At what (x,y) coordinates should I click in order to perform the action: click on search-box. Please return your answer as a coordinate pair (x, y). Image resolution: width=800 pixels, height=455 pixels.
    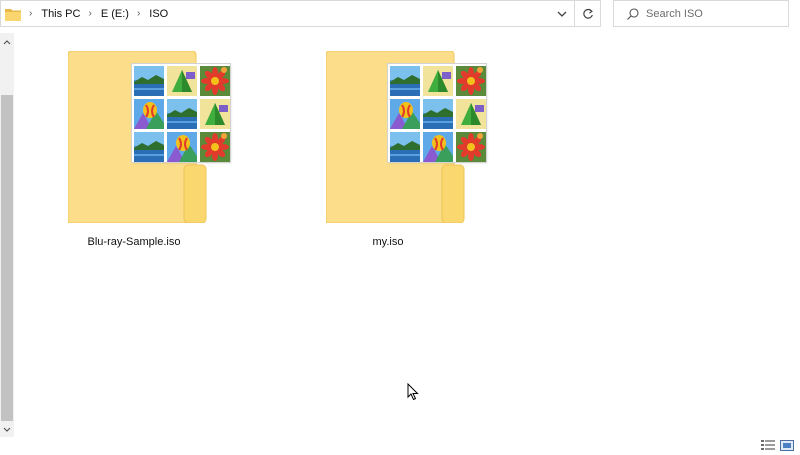
    Looking at the image, I should click on (701, 13).